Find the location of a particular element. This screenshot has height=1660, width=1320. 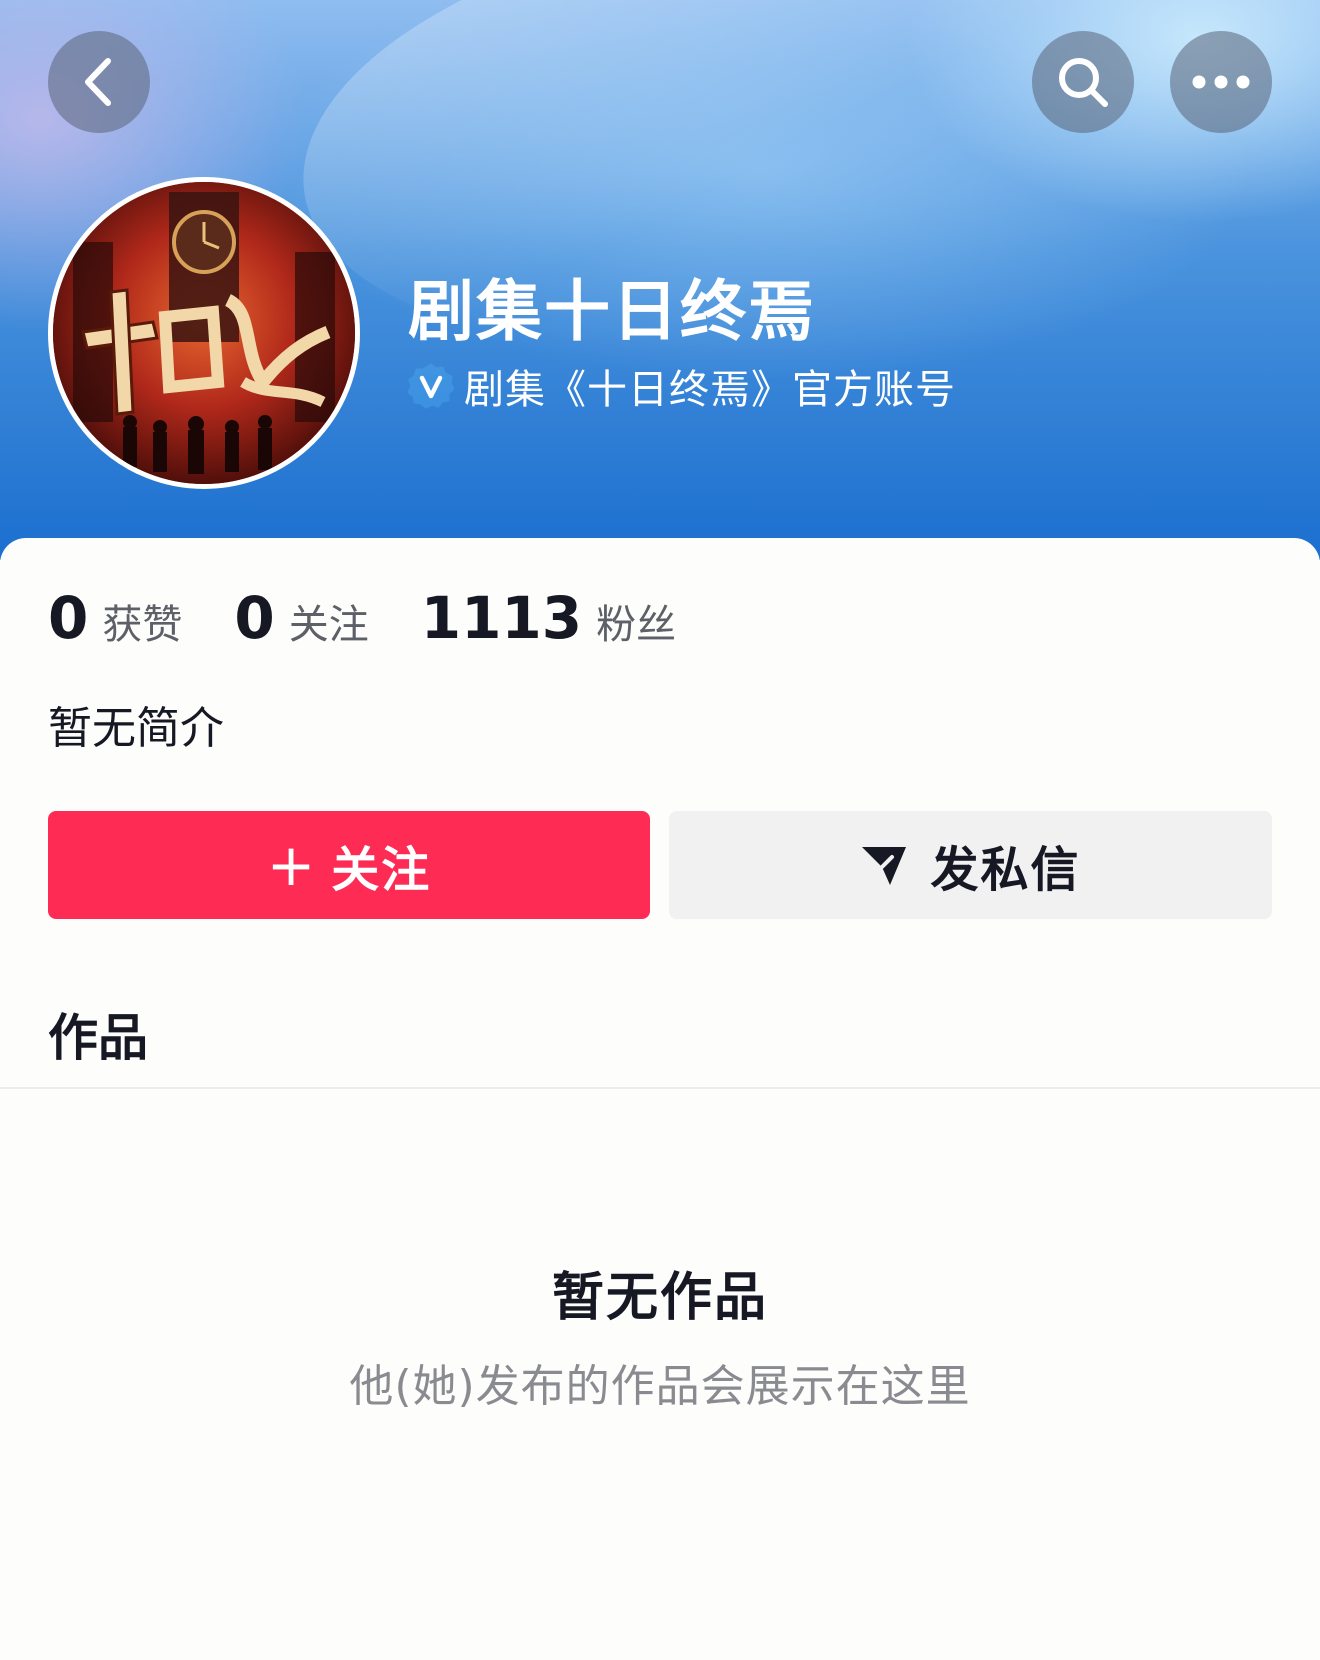

avatar-poster-image is located at coordinates (204, 333).